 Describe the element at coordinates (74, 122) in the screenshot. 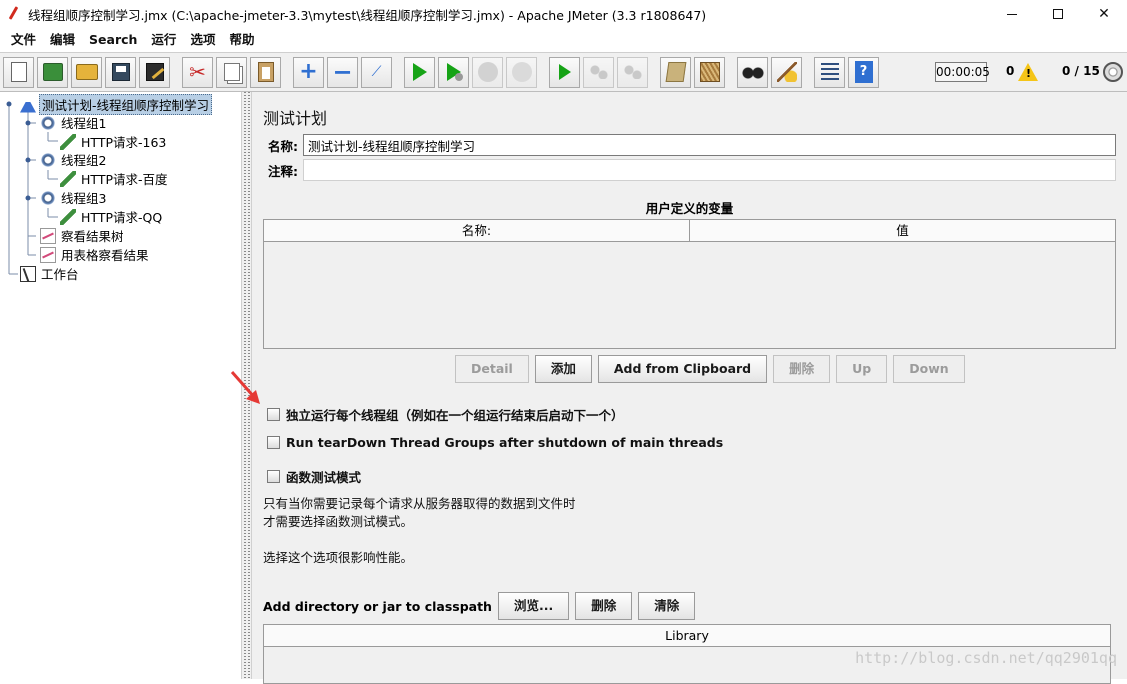

I see `tree-item-thread-group-1: 线程组1` at that location.